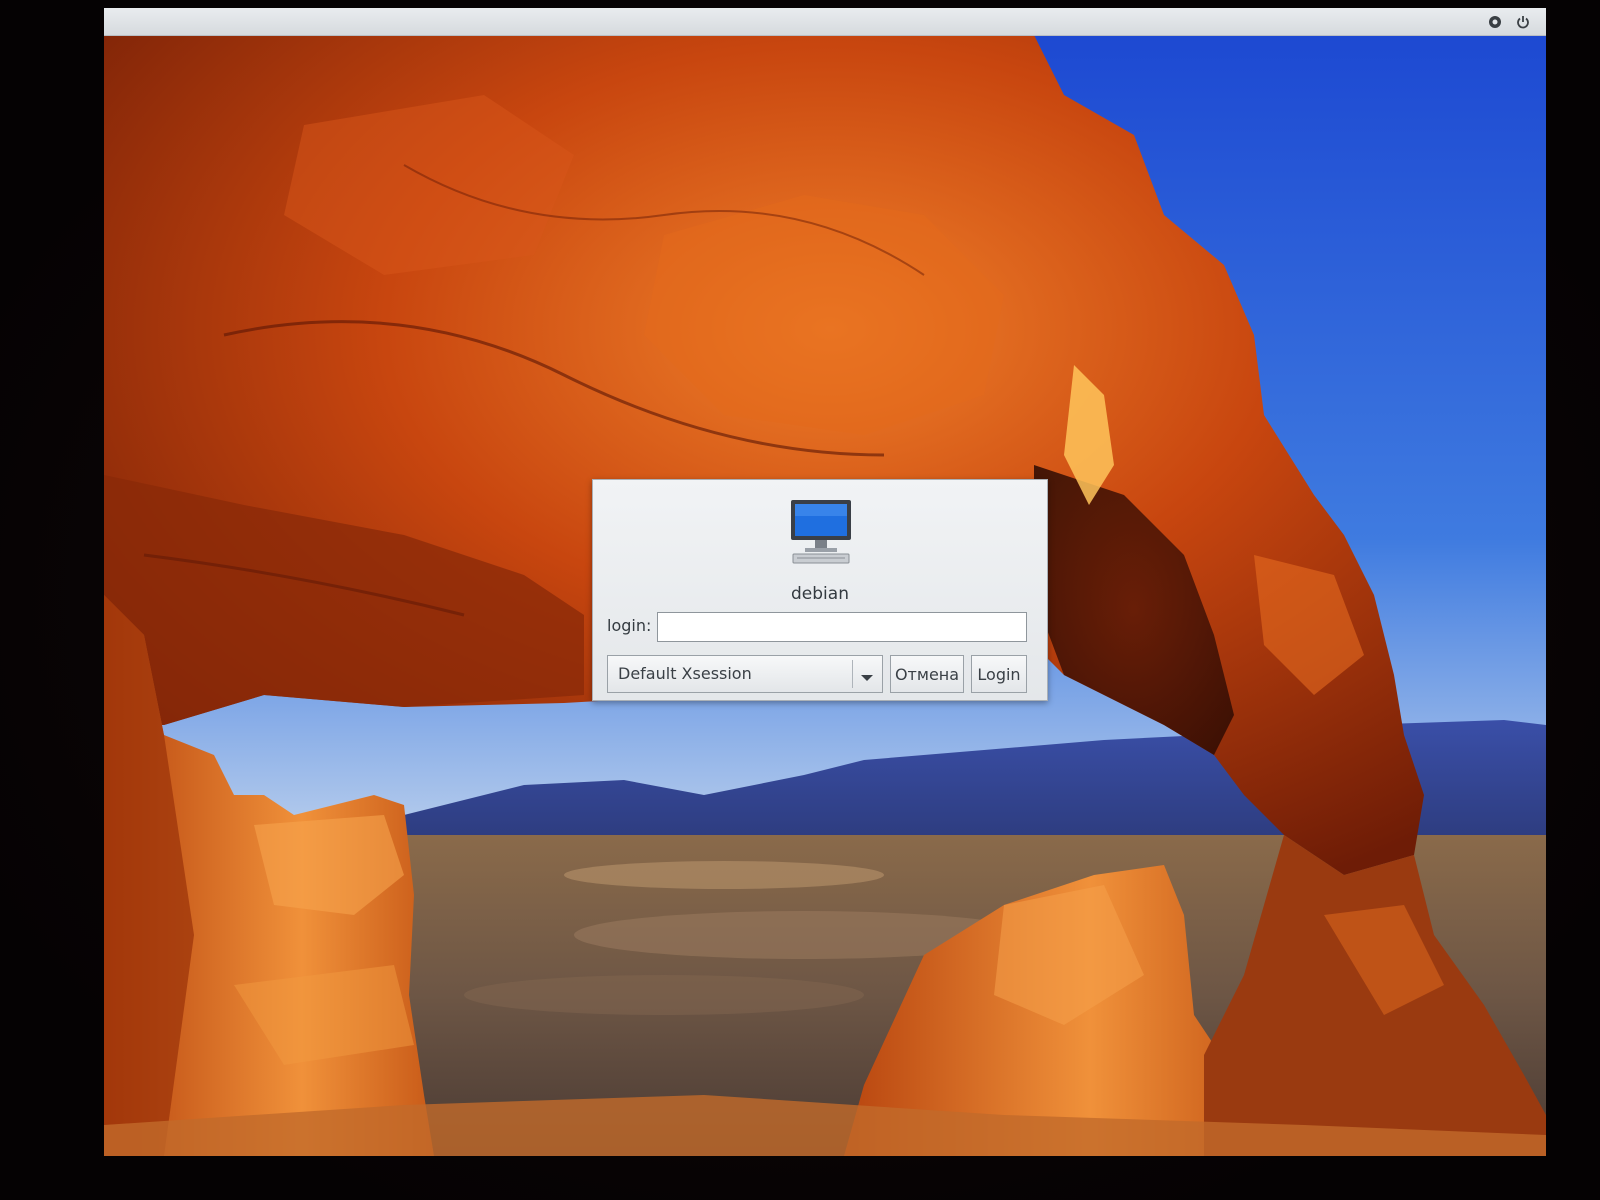 The image size is (1600, 1200). What do you see at coordinates (927, 674) in the screenshot?
I see `cancel-button: Отмена` at bounding box center [927, 674].